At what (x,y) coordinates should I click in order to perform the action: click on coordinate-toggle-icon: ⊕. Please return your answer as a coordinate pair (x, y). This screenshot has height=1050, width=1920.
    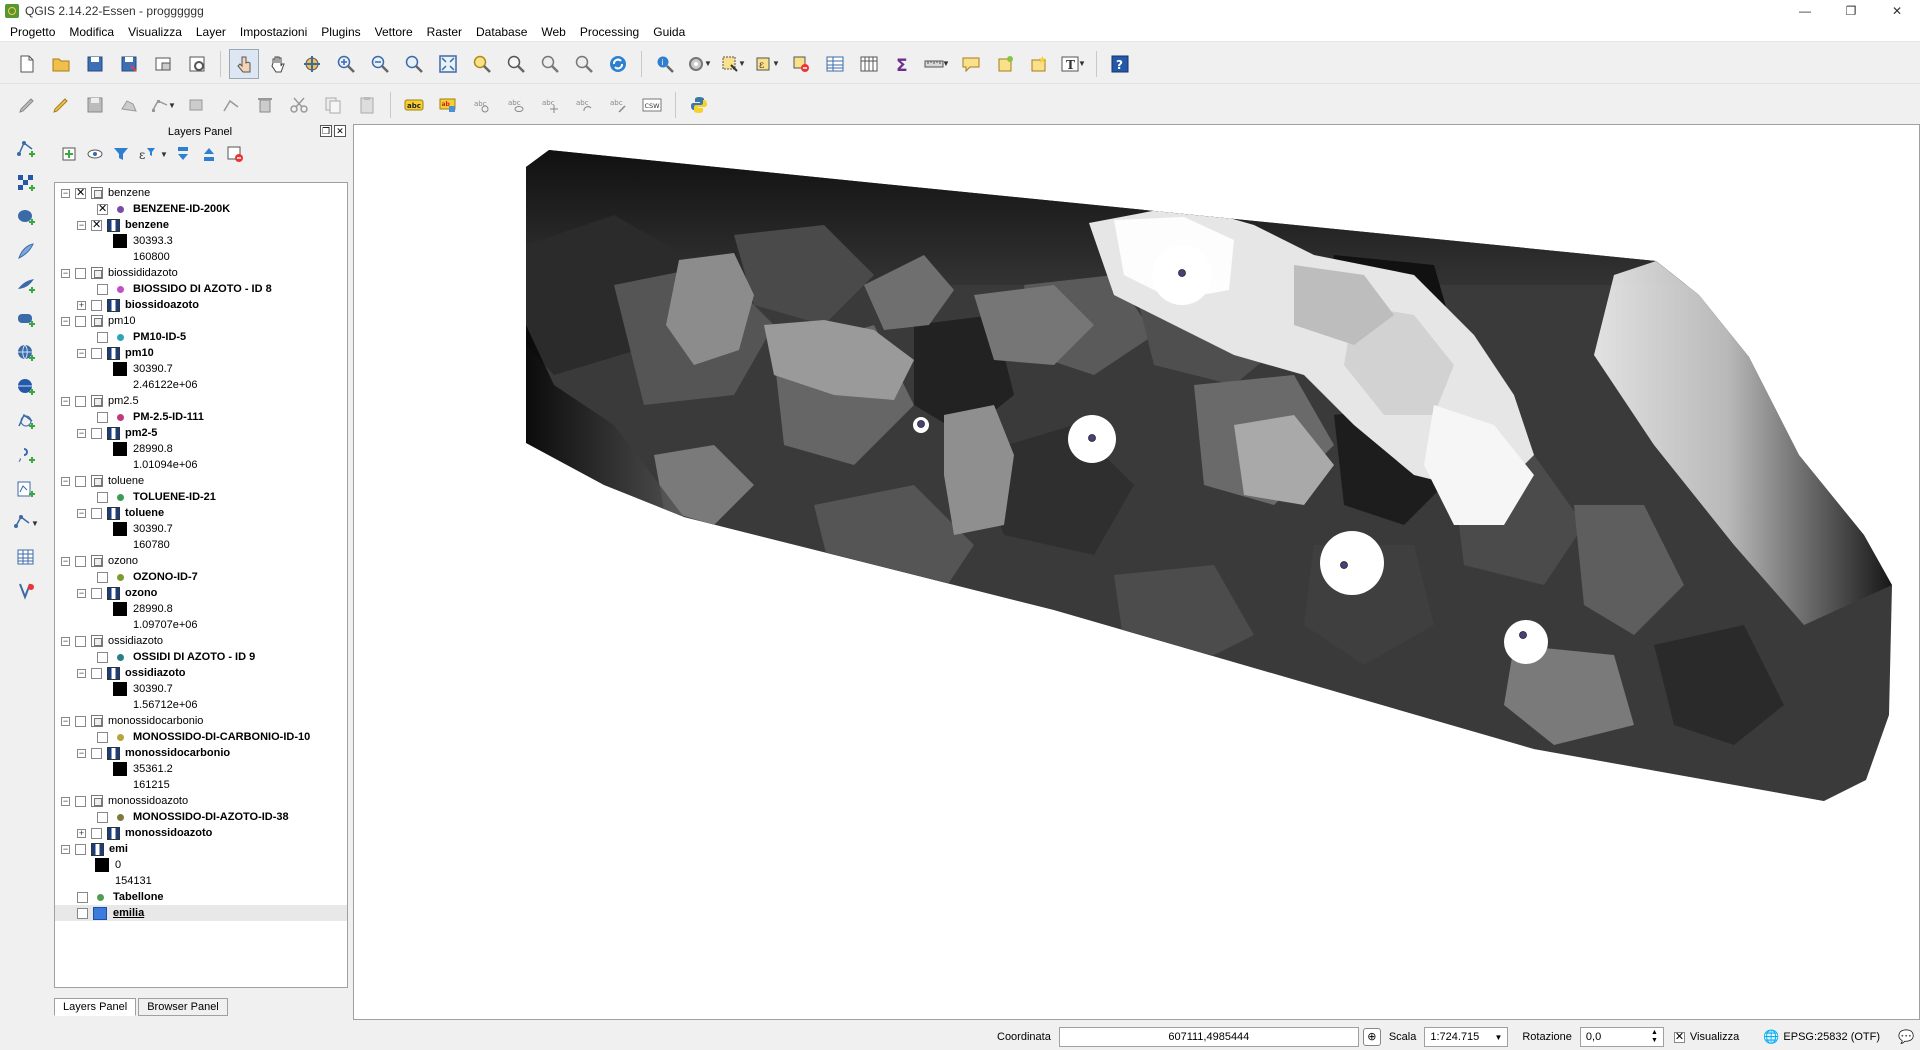
    Looking at the image, I should click on (1371, 1037).